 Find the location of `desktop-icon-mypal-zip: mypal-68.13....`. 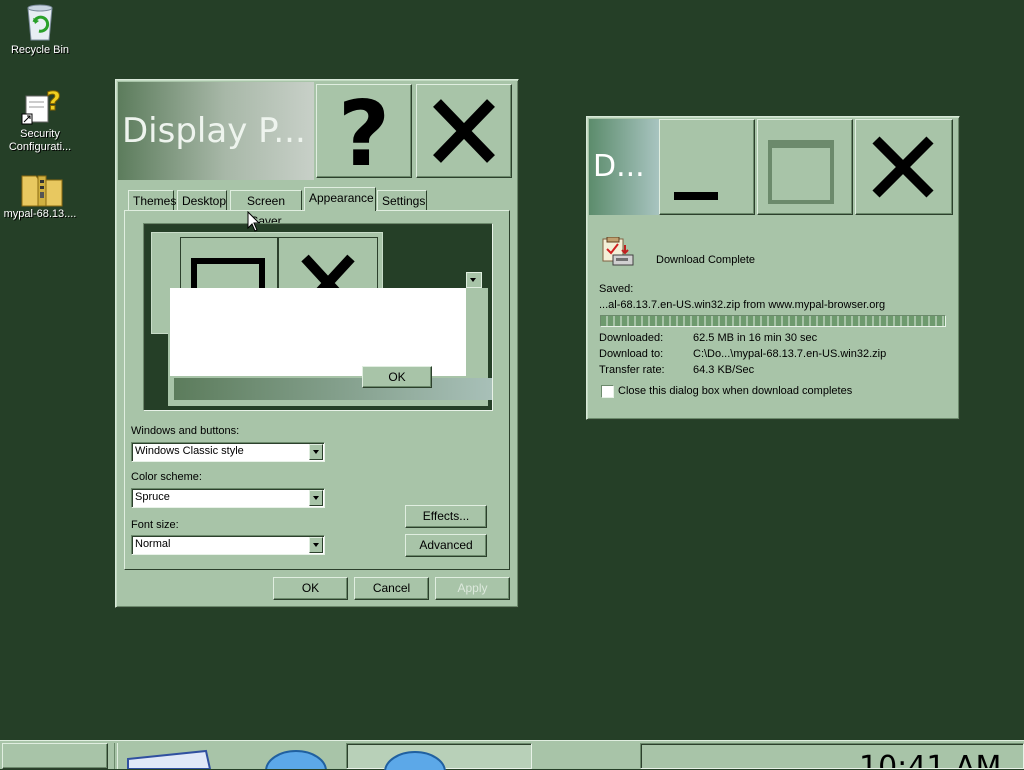

desktop-icon-mypal-zip: mypal-68.13.... is located at coordinates (40, 193).